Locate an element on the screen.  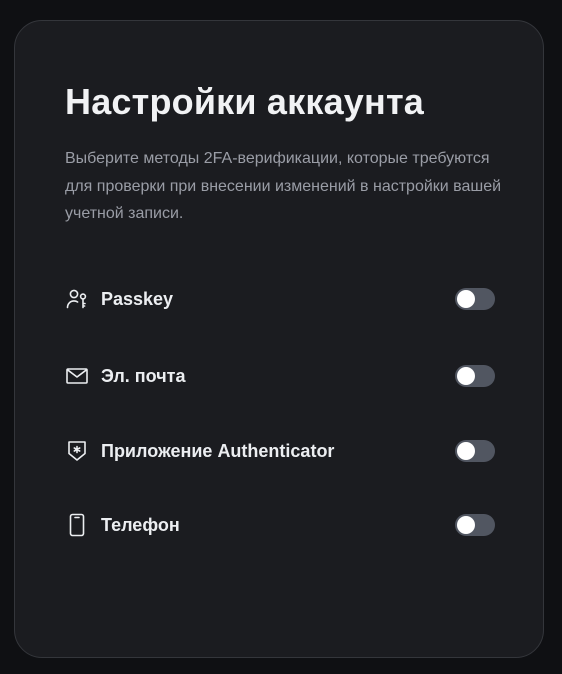
option-email: Эл. почта is located at coordinates (280, 376).